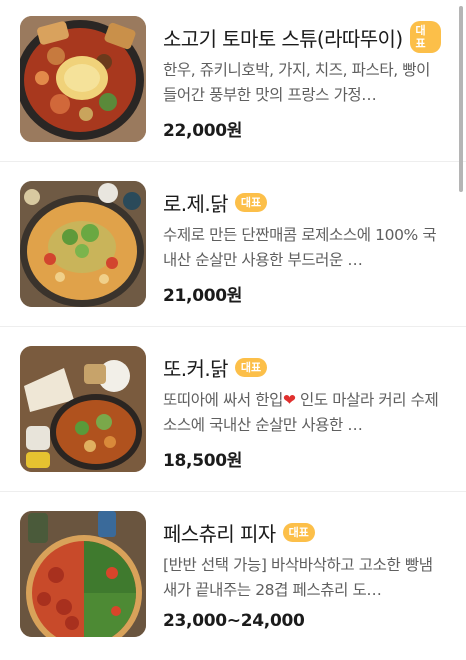 Image resolution: width=466 pixels, height=660 pixels. What do you see at coordinates (203, 131) in the screenshot?
I see `menu-item-price: 22,000원` at bounding box center [203, 131].